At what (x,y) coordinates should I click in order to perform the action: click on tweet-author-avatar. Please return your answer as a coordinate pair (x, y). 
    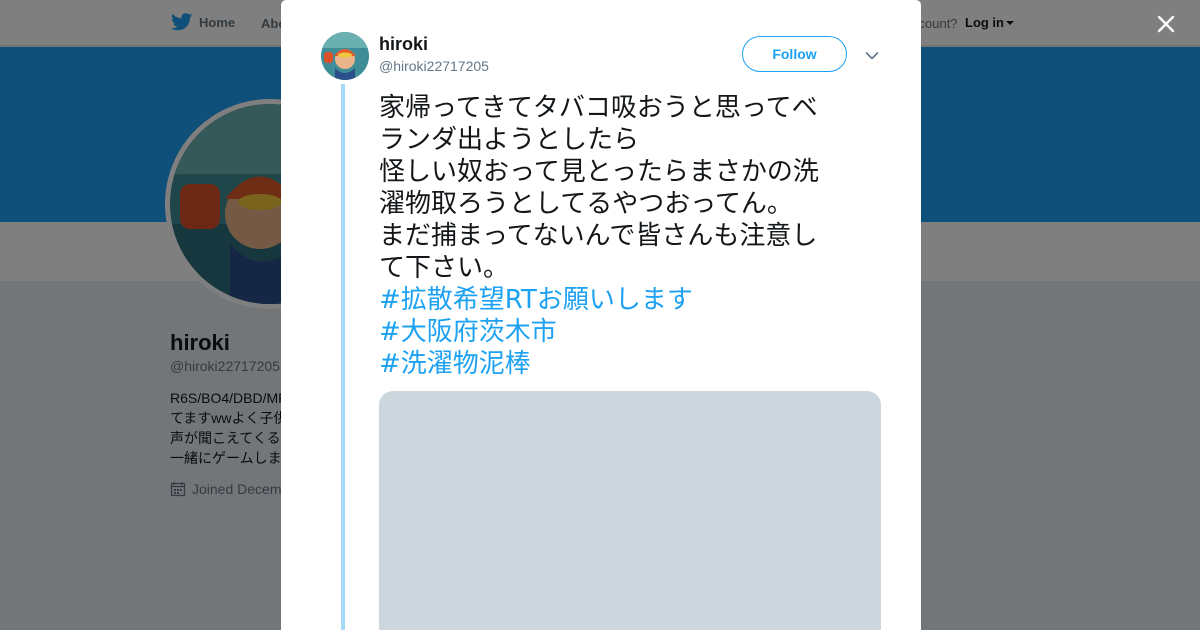
    Looking at the image, I should click on (345, 56).